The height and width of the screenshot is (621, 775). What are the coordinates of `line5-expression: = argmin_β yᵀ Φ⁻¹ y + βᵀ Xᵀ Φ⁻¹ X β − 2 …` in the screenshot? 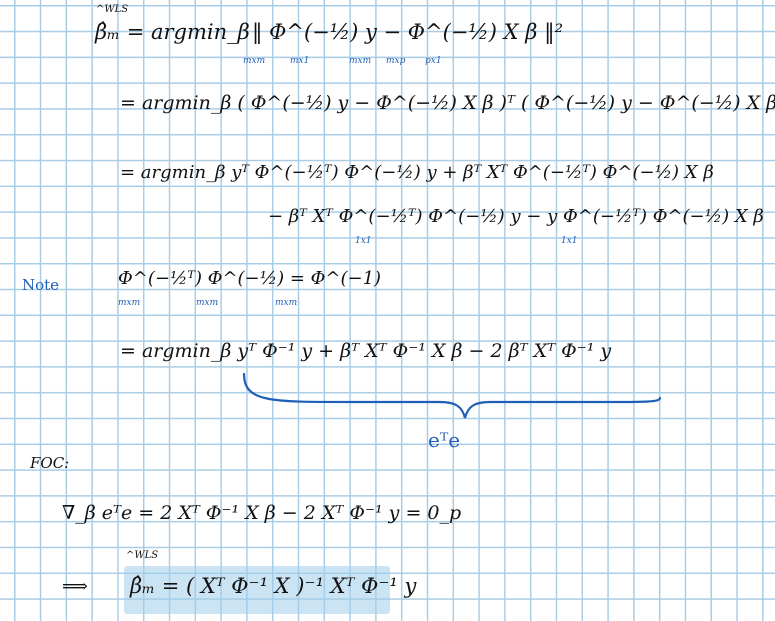 It's located at (366, 351).